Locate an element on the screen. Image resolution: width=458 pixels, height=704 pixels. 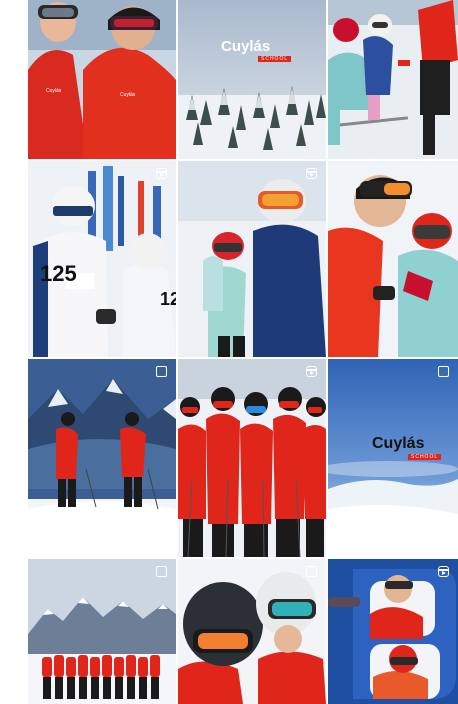
post-tile-2: Cuylás SCHOOL is located at coordinates (252, 79).